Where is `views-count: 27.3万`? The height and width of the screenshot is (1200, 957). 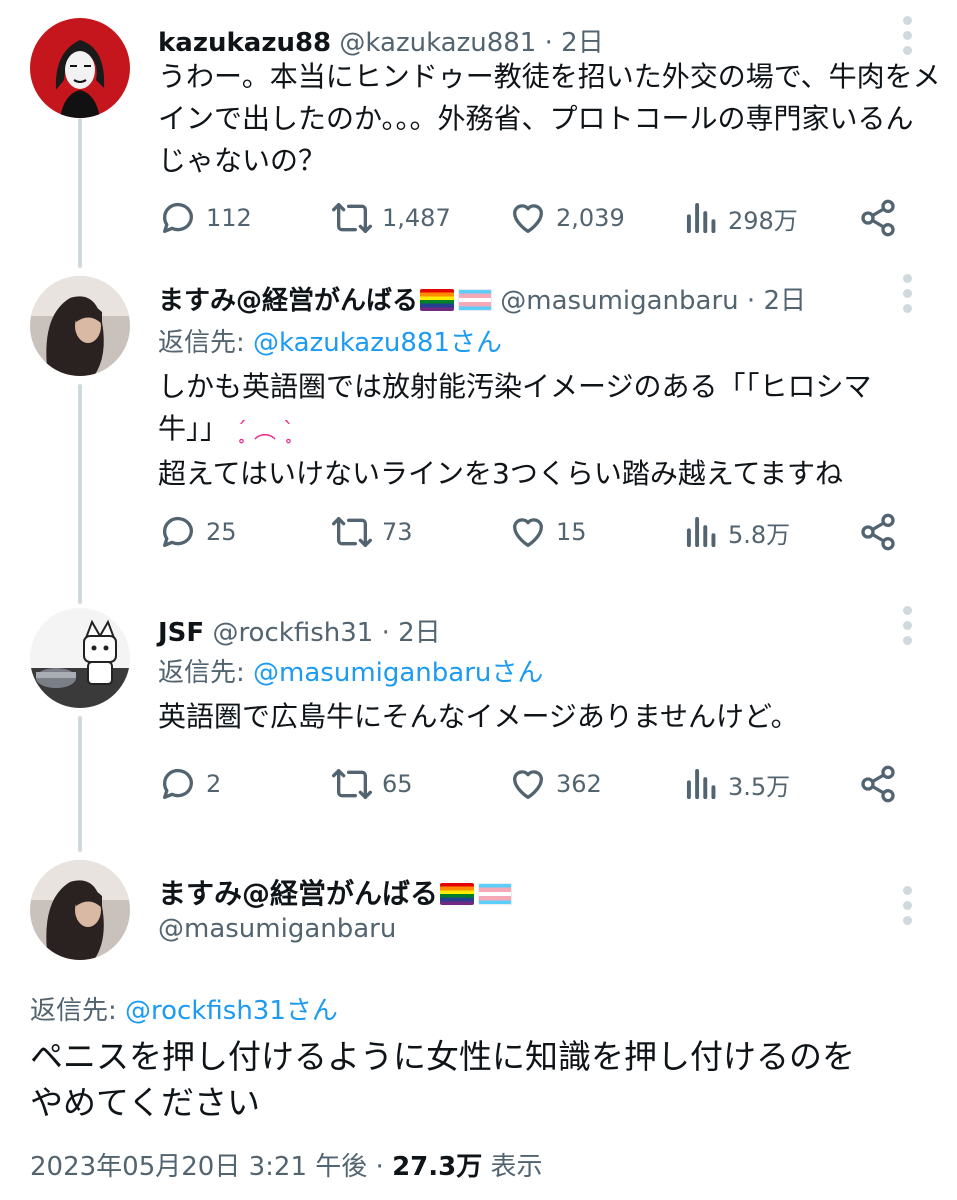 views-count: 27.3万 is located at coordinates (437, 1167).